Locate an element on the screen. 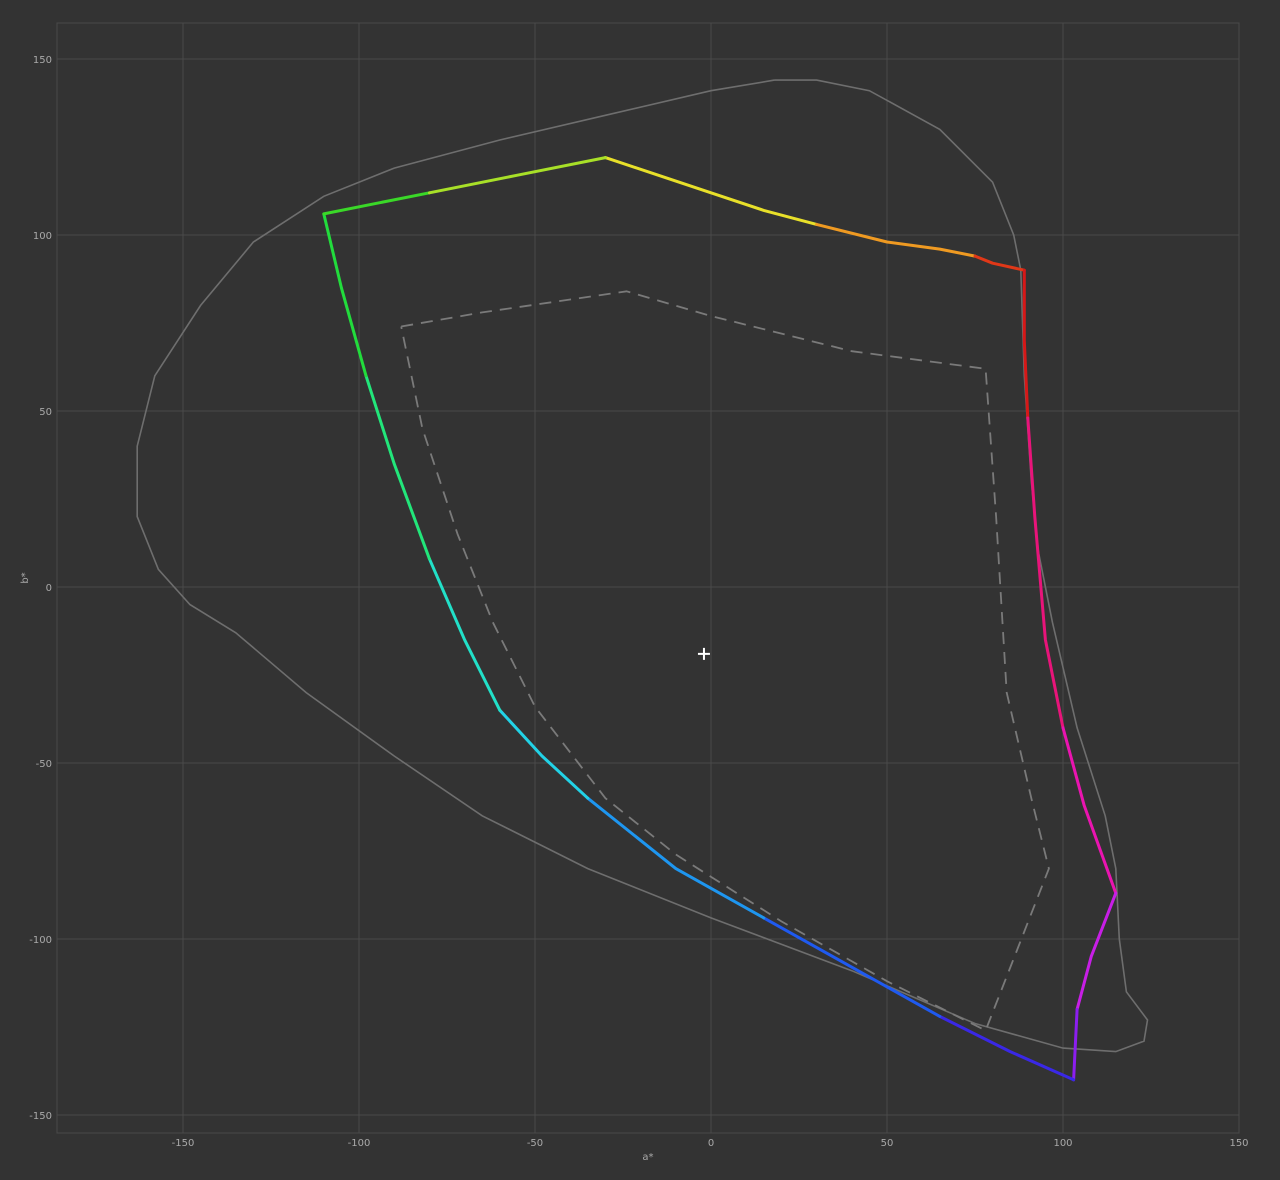  x-tick-label: -50 is located at coordinates (535, 1143).